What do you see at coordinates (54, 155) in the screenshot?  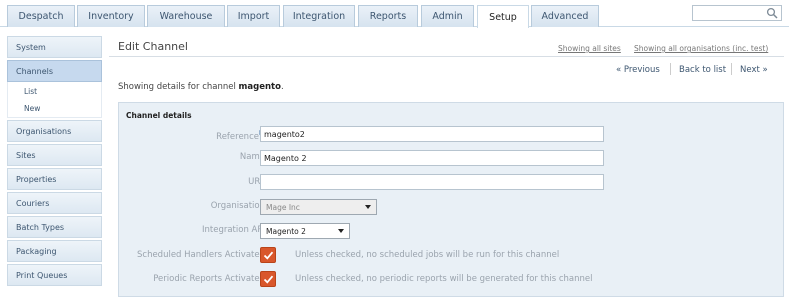 I see `sidebar-item-sites: Sites` at bounding box center [54, 155].